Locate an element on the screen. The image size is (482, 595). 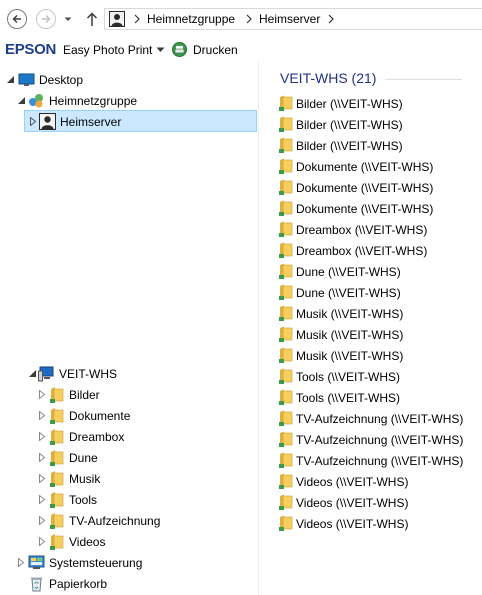
tree-label: Dreambox is located at coordinates (97, 437).